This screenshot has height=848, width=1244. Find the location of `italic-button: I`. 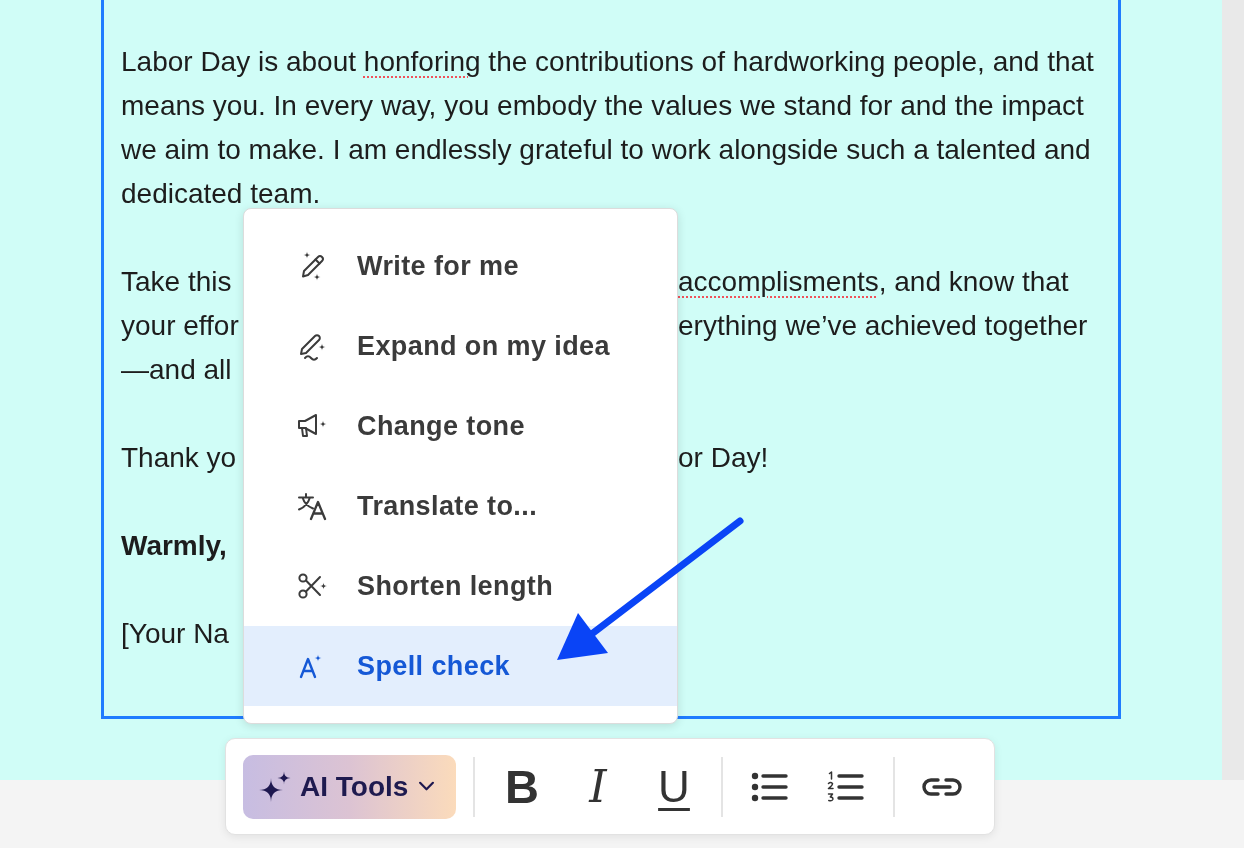

italic-button: I is located at coordinates (598, 786).